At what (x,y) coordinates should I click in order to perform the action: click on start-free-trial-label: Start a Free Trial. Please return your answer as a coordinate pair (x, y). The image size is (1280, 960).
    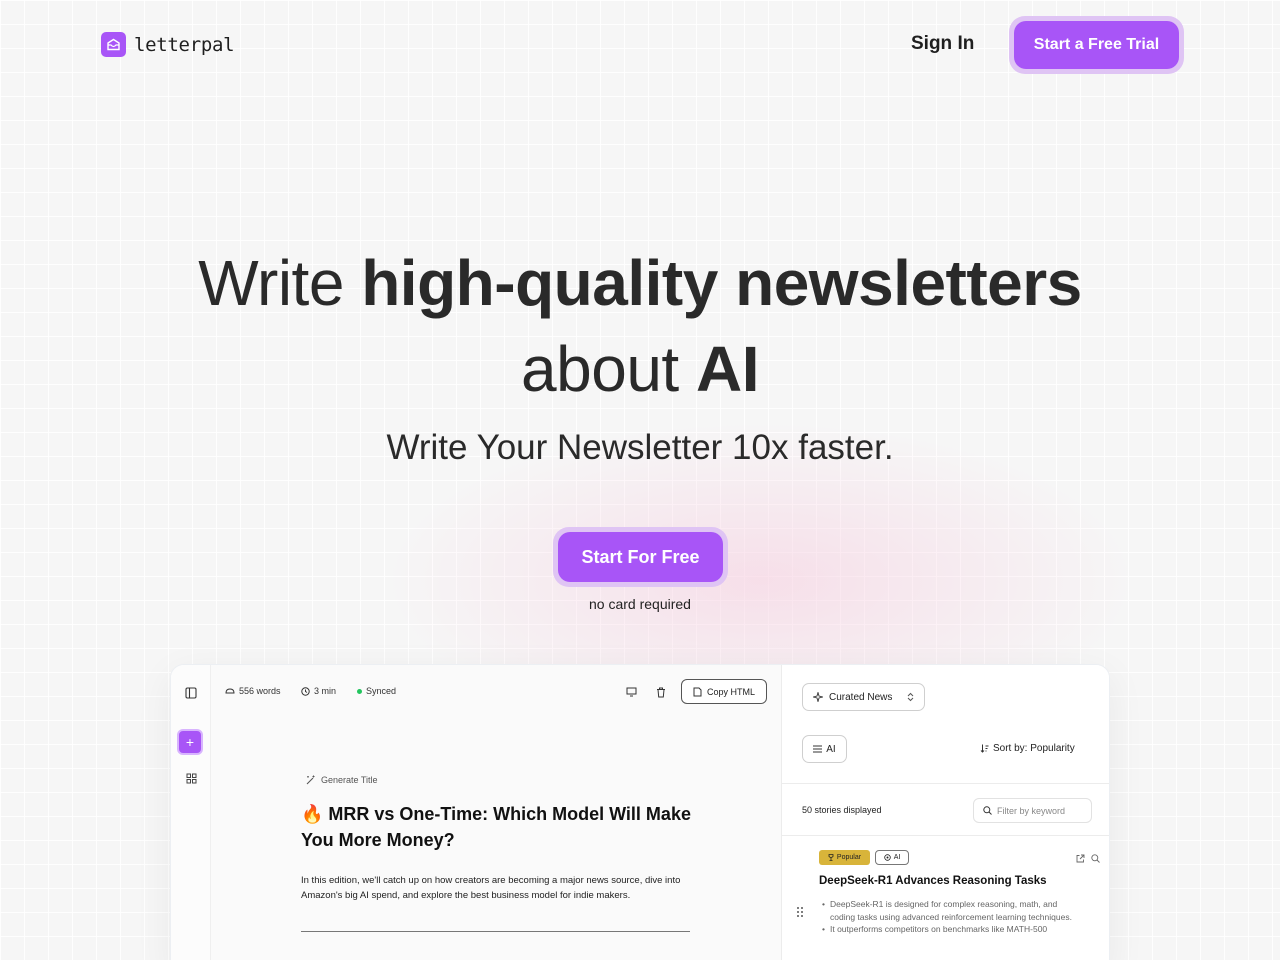
    Looking at the image, I should click on (1096, 45).